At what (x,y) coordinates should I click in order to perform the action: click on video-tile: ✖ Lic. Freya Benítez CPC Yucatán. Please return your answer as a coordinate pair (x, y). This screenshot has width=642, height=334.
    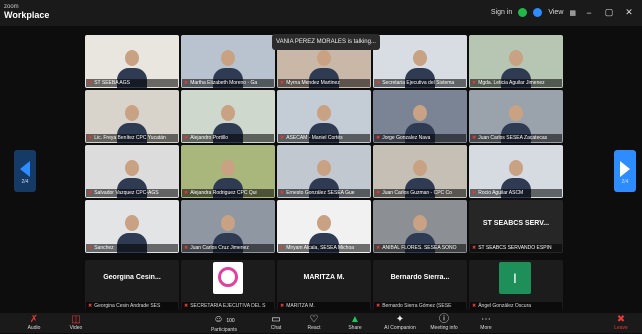
    Looking at the image, I should click on (132, 116).